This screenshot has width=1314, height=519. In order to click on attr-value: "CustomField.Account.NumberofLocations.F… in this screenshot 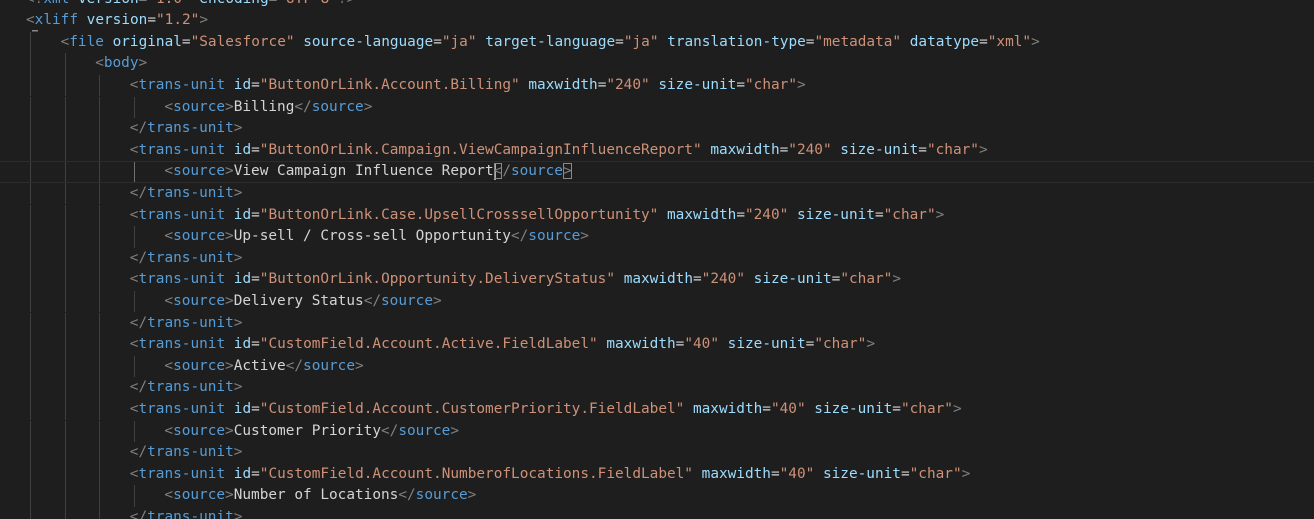, I will do `click(476, 473)`.